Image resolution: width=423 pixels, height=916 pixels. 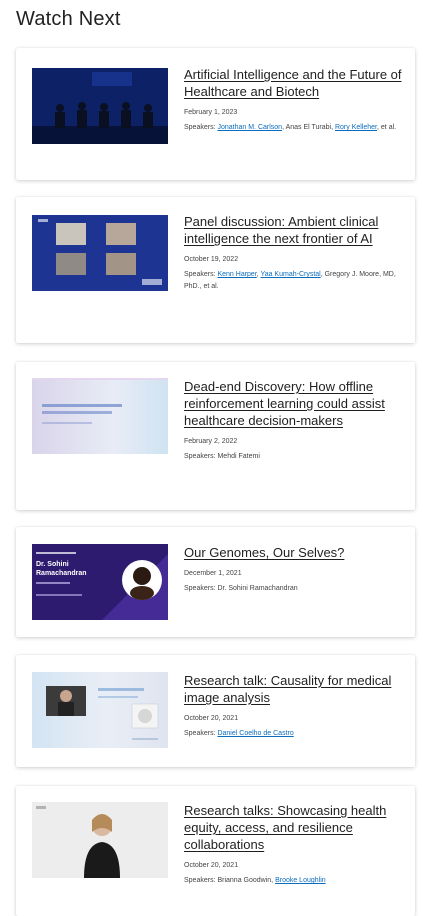 I want to click on section-title: Watch Next, so click(x=68, y=19).